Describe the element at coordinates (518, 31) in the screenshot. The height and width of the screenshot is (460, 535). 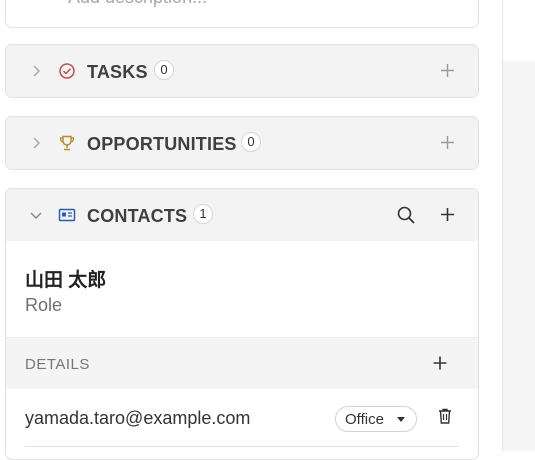
I see `right-panel-header` at that location.